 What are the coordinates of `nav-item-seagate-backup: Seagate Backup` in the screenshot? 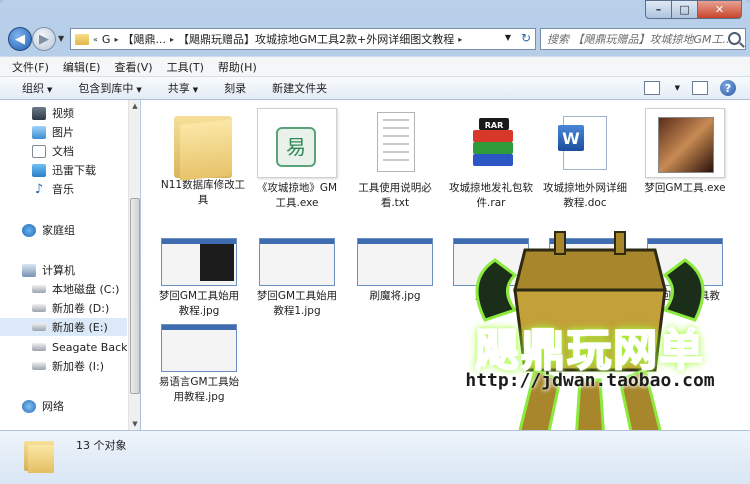 It's located at (63, 347).